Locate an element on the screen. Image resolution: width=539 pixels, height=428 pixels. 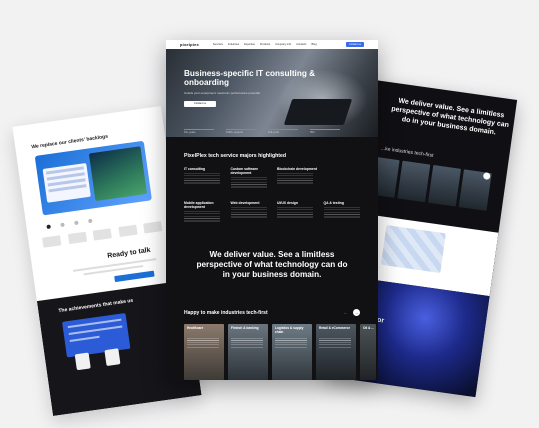
nav-item-company: Company info is located at coordinates (283, 44).